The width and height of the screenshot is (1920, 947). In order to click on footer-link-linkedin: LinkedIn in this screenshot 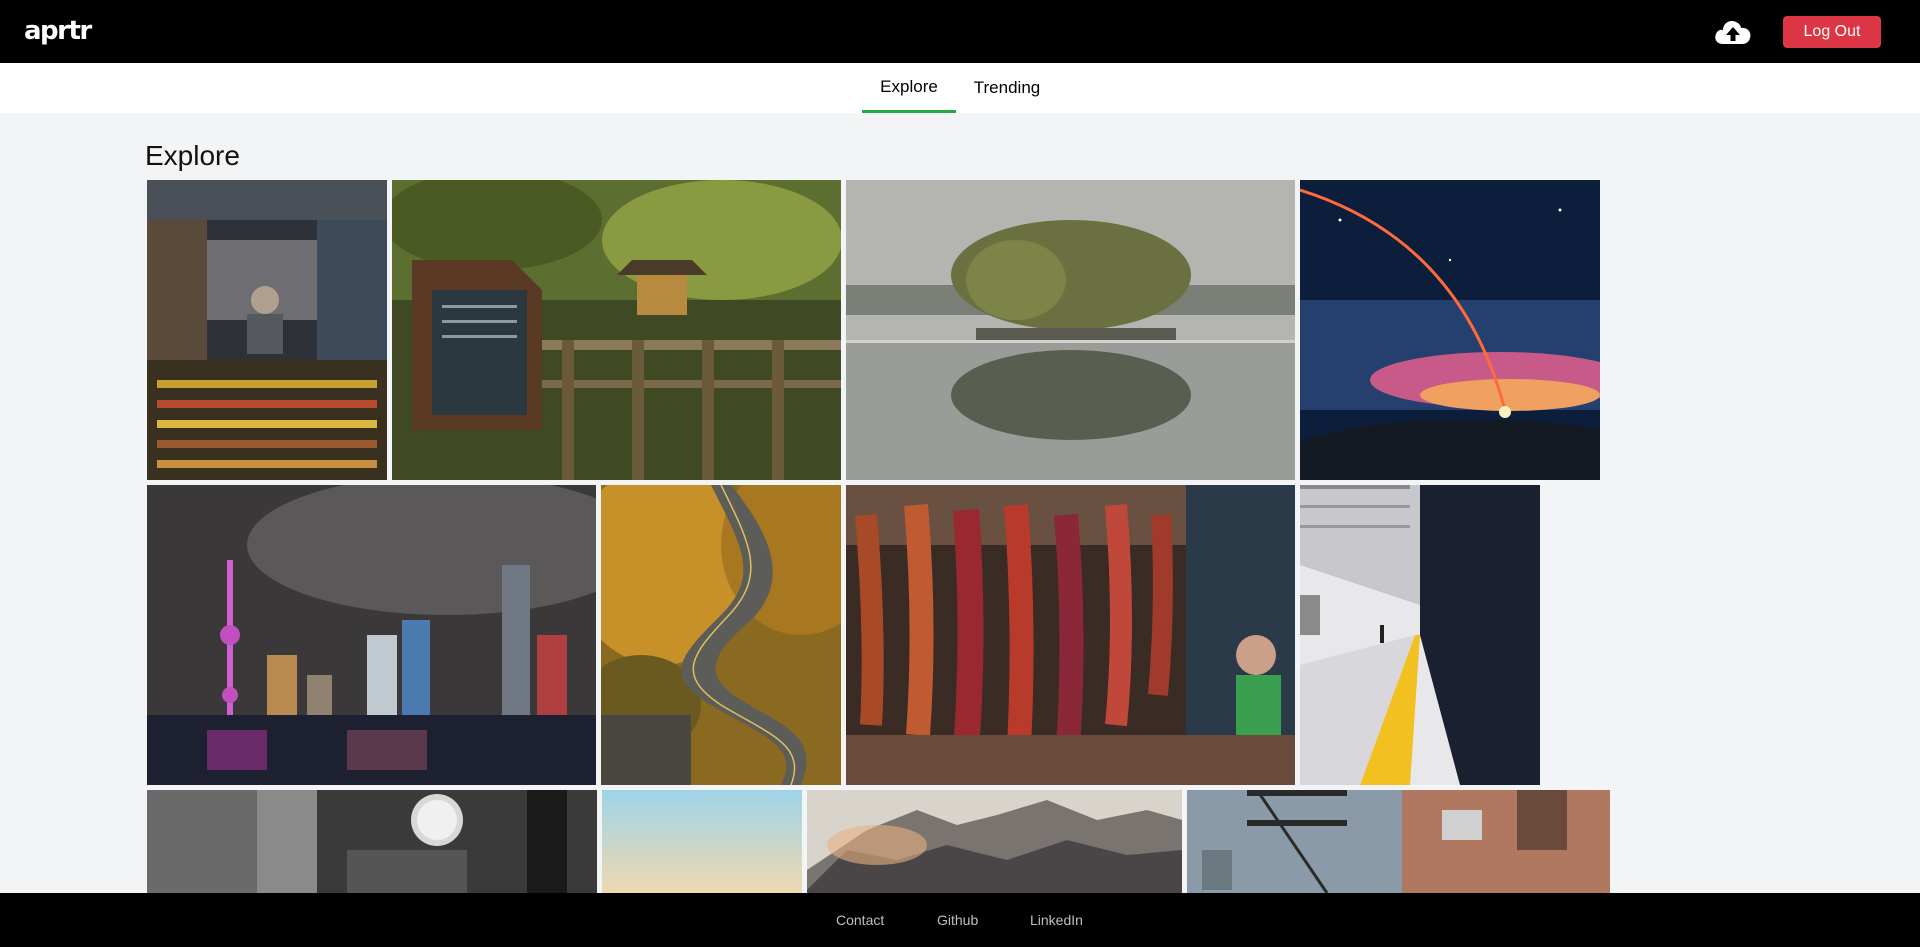, I will do `click(1056, 920)`.